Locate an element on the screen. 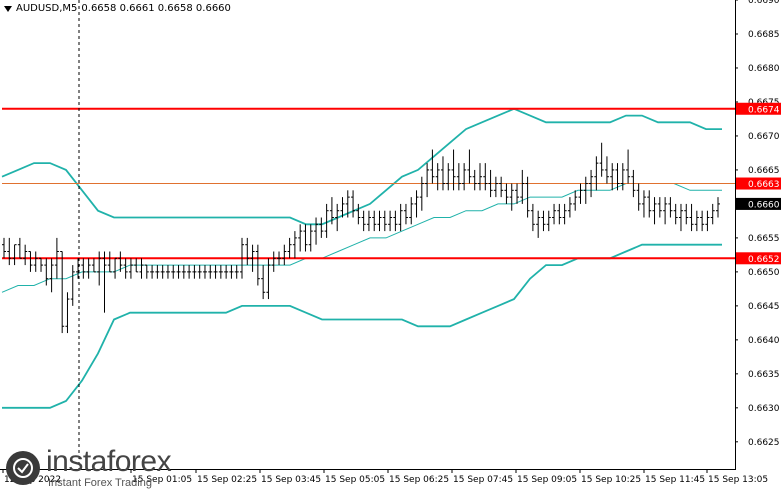  instaforex-logo: instaforex Instant Forex Trading is located at coordinates (89, 467).